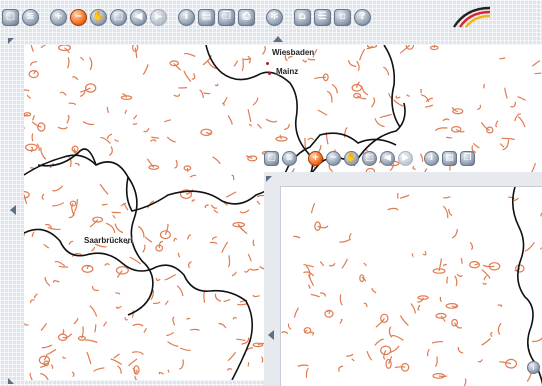 Image resolution: width=542 pixels, height=386 pixels. Describe the element at coordinates (322, 17) in the screenshot. I see `legend-icon: ☰` at that location.